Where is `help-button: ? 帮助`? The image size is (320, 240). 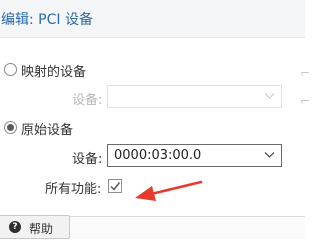 help-button: ? 帮助 is located at coordinates (35, 227).